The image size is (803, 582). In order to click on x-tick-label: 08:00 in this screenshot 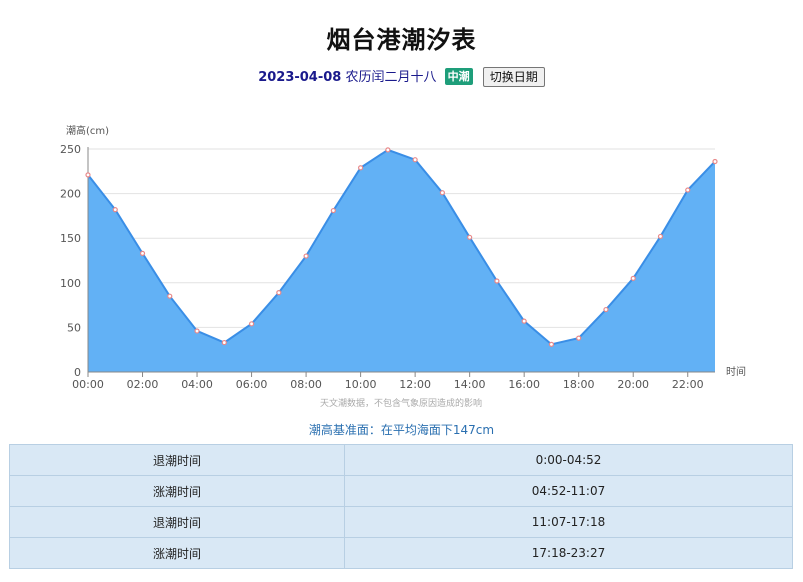, I will do `click(306, 384)`.